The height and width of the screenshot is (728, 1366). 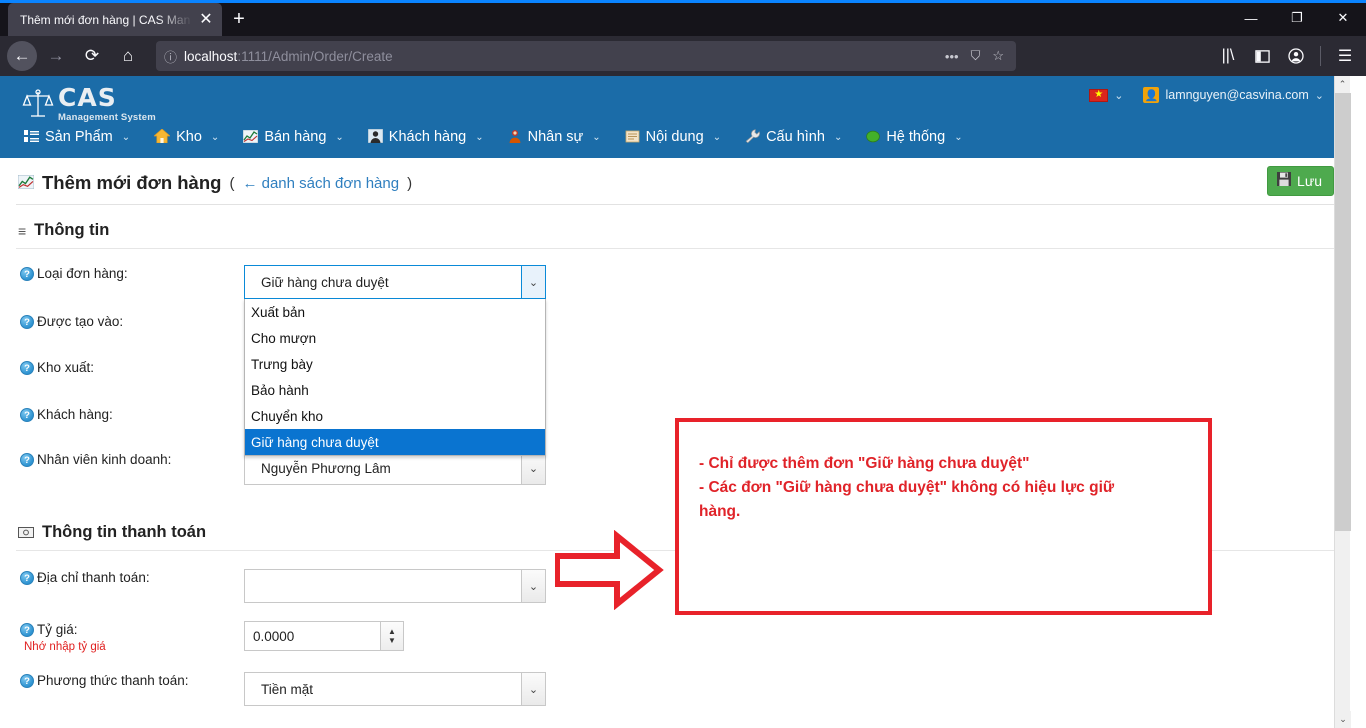 I want to click on billing-address-select: ⌄, so click(x=395, y=586).